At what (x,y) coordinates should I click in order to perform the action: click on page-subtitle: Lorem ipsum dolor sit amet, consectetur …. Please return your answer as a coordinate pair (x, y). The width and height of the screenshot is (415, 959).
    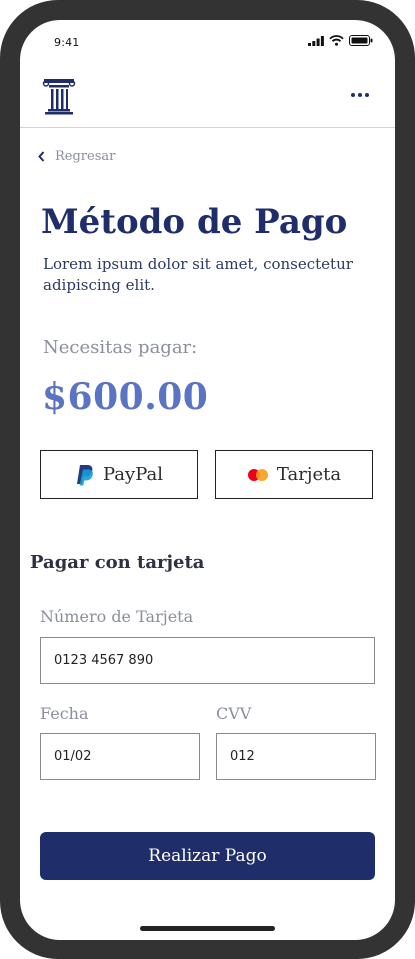
    Looking at the image, I should click on (198, 274).